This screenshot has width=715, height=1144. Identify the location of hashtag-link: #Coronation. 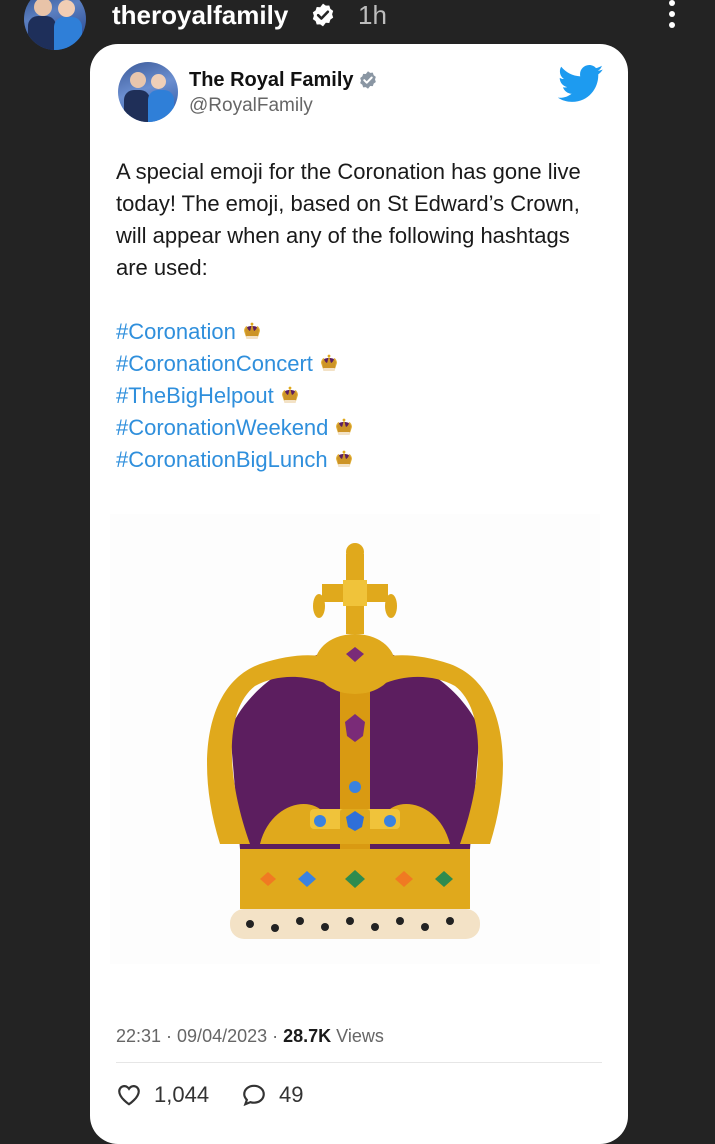
(176, 331).